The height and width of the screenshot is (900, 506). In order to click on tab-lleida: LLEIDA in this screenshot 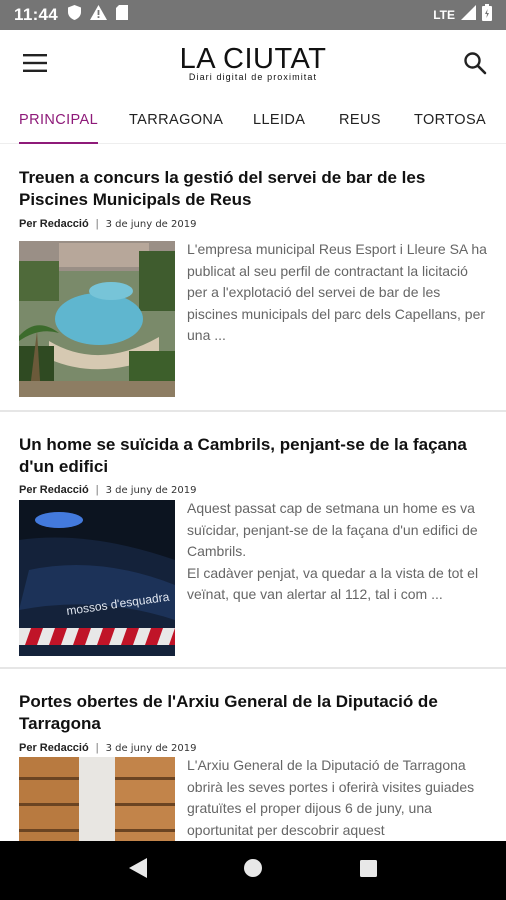, I will do `click(279, 120)`.